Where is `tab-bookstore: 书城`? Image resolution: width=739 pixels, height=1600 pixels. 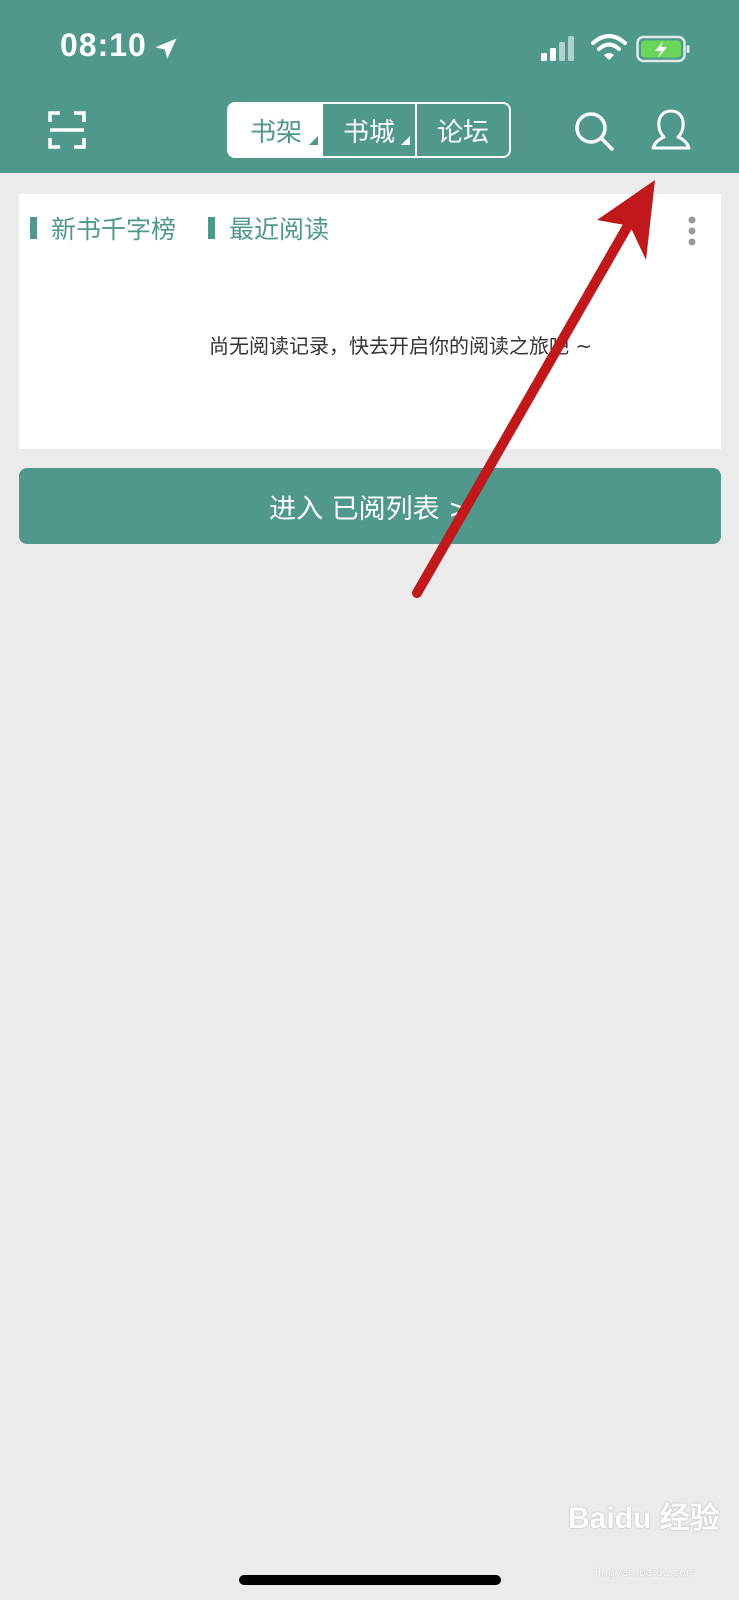
tab-bookstore: 书城 is located at coordinates (370, 130).